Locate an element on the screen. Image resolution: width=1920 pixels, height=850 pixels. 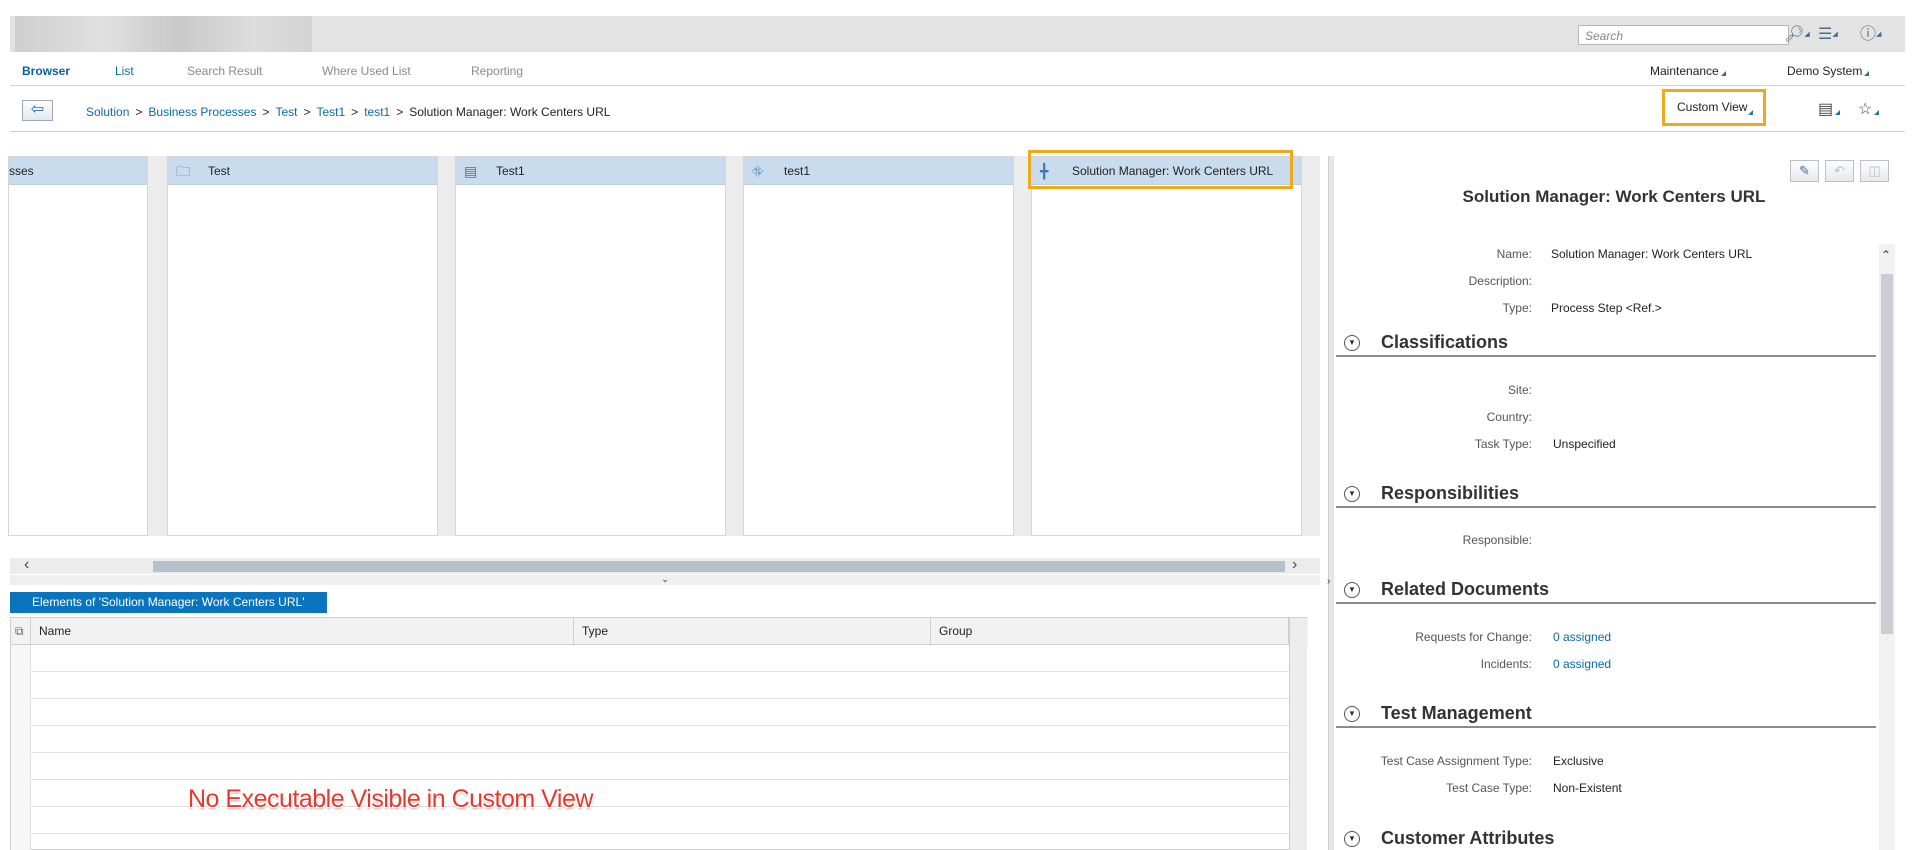
panel-collapse-handle: ⌄ is located at coordinates (665, 580).